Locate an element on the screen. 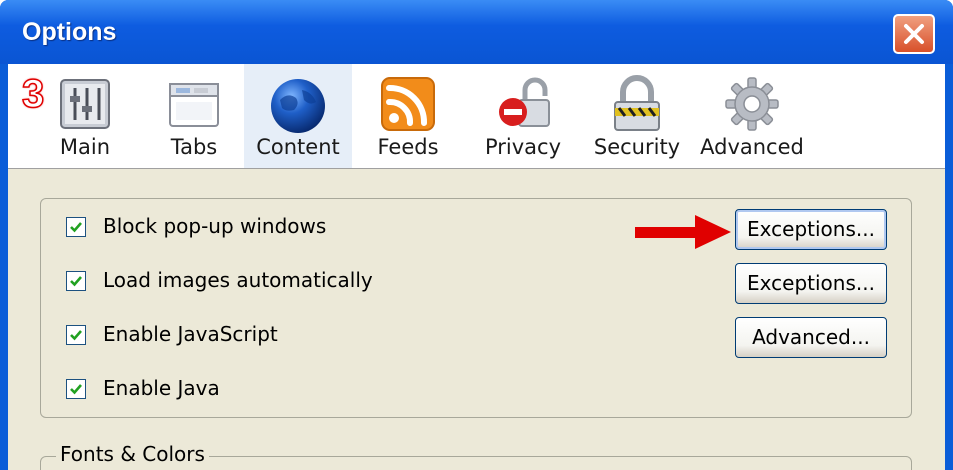 The width and height of the screenshot is (953, 470). tab-security: Security is located at coordinates (637, 116).